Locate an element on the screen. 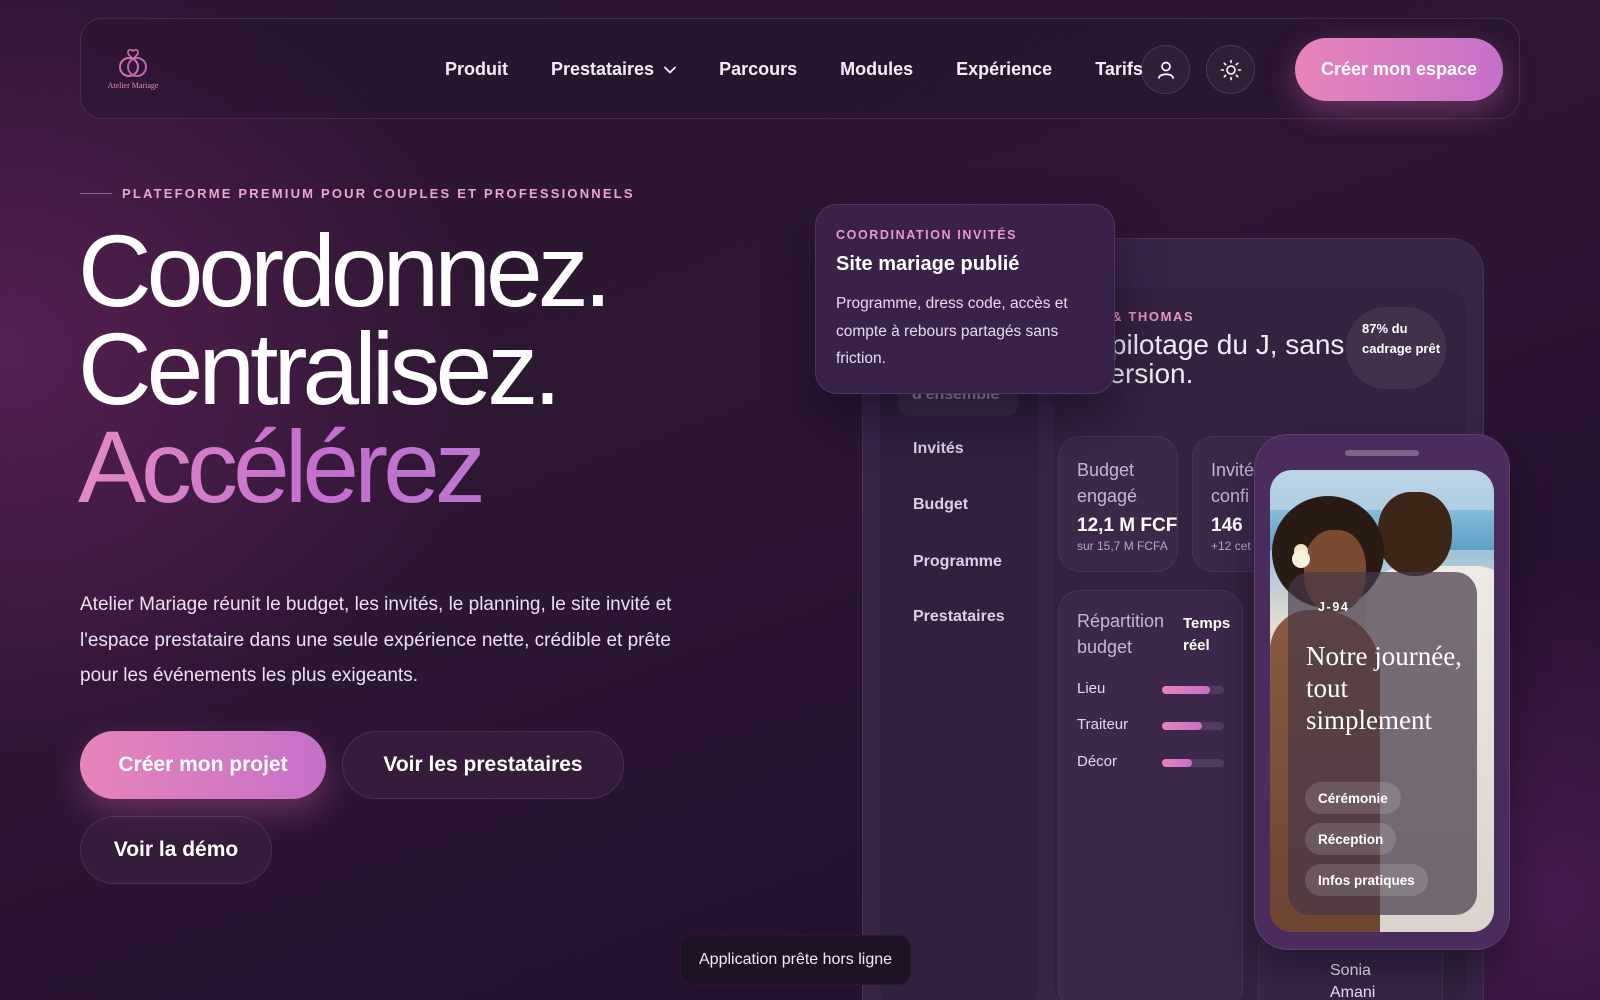 This screenshot has width=1600, height=1000. offline-ready-toast: Application prête hors ligne is located at coordinates (796, 960).